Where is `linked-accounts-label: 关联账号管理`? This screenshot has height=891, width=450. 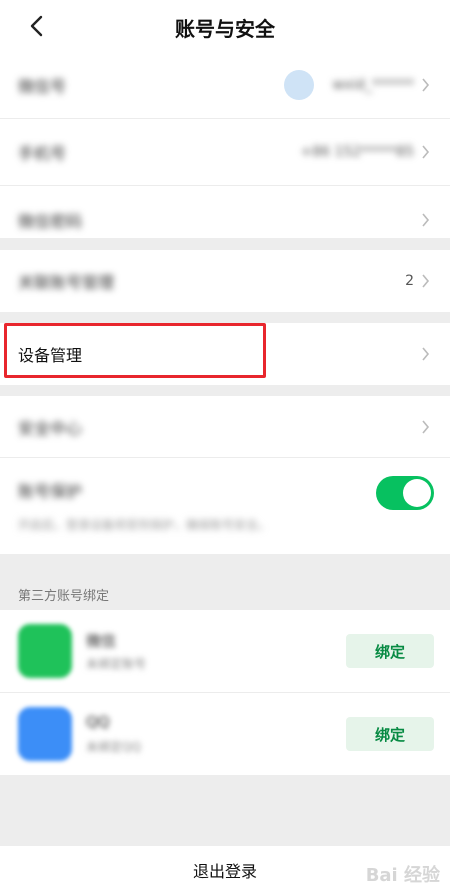
linked-accounts-label: 关联账号管理 is located at coordinates (66, 282).